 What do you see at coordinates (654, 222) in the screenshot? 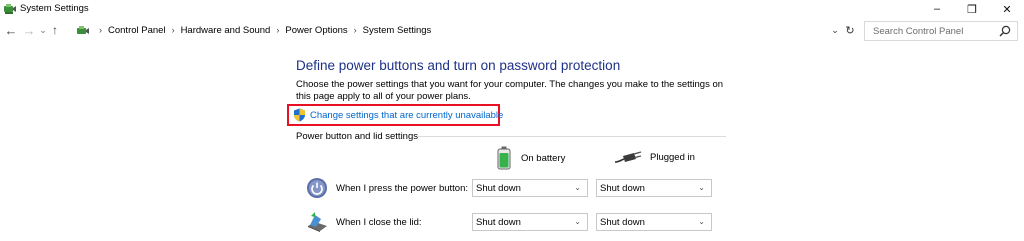
I see `close-lid-plugged-in-select: Shut down ⌄` at bounding box center [654, 222].